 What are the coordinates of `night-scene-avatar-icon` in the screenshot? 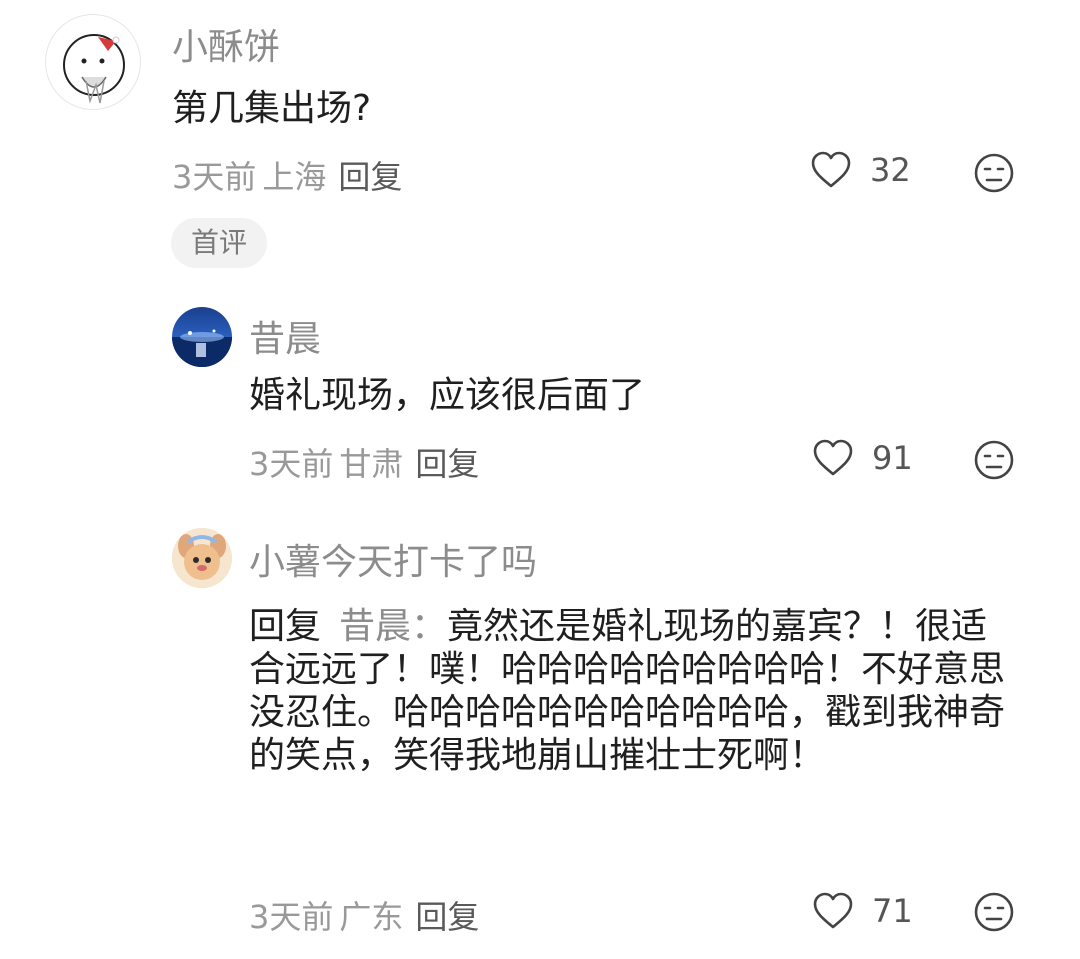 It's located at (202, 348).